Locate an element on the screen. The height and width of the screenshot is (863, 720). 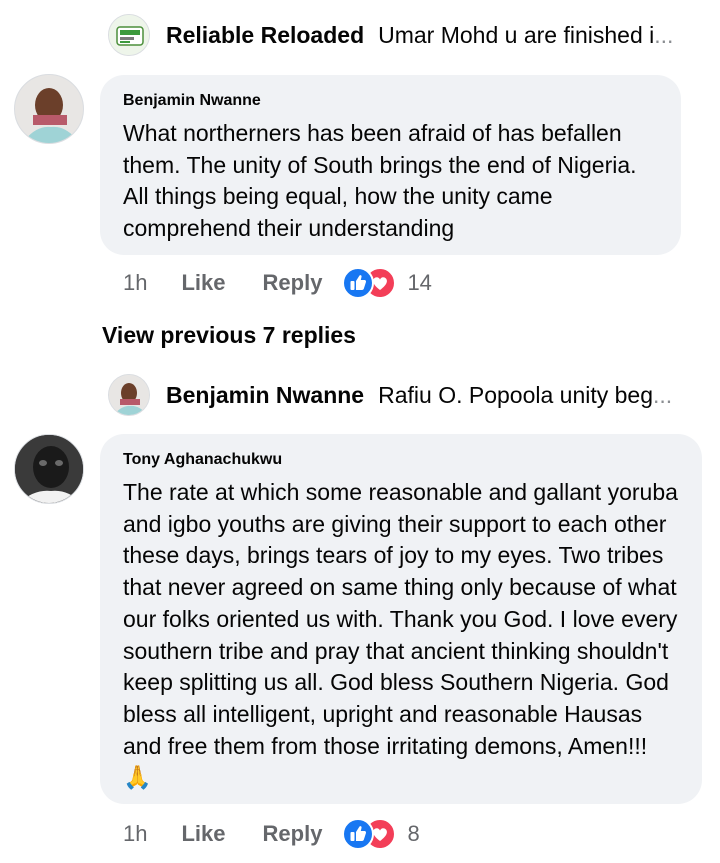
page-logo-icon is located at coordinates (129, 35).